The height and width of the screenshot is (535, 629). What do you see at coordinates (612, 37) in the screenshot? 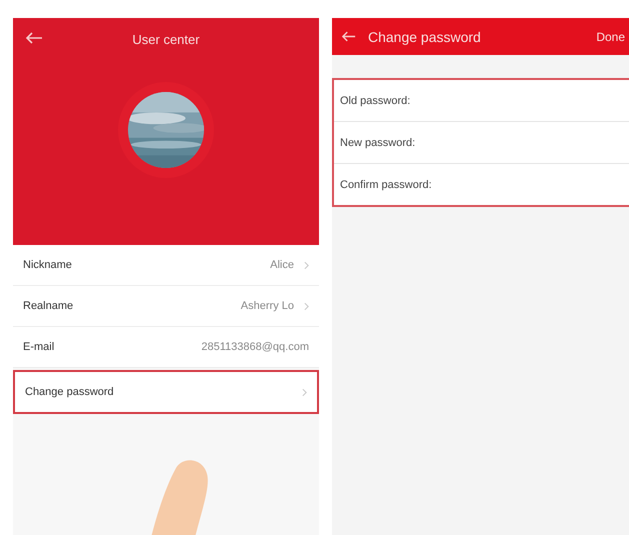
I see `done-button: Done` at bounding box center [612, 37].